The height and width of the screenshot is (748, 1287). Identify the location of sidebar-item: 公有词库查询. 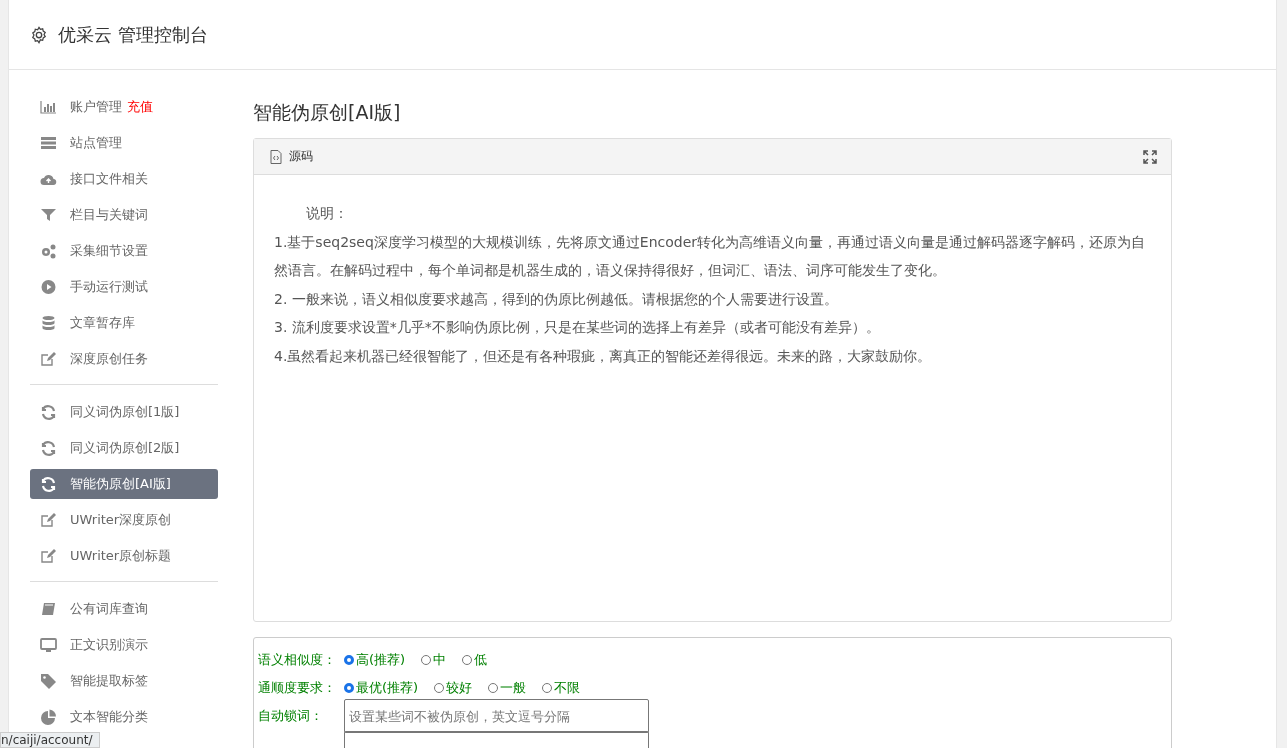
(124, 609).